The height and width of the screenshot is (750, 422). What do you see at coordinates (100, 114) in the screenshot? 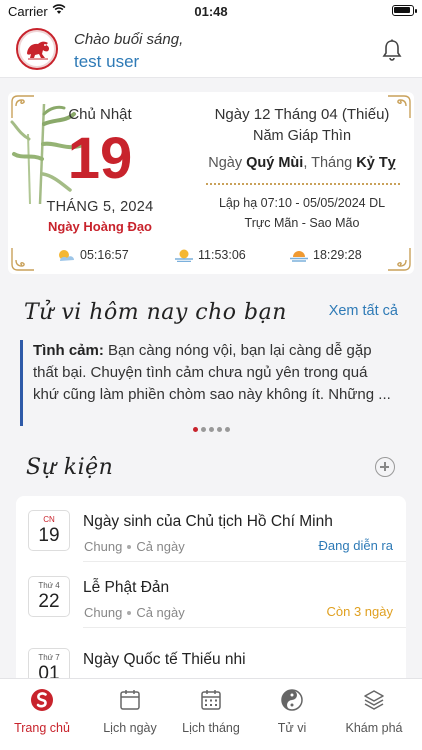
I see `weekday-label: Chủ Nhật` at bounding box center [100, 114].